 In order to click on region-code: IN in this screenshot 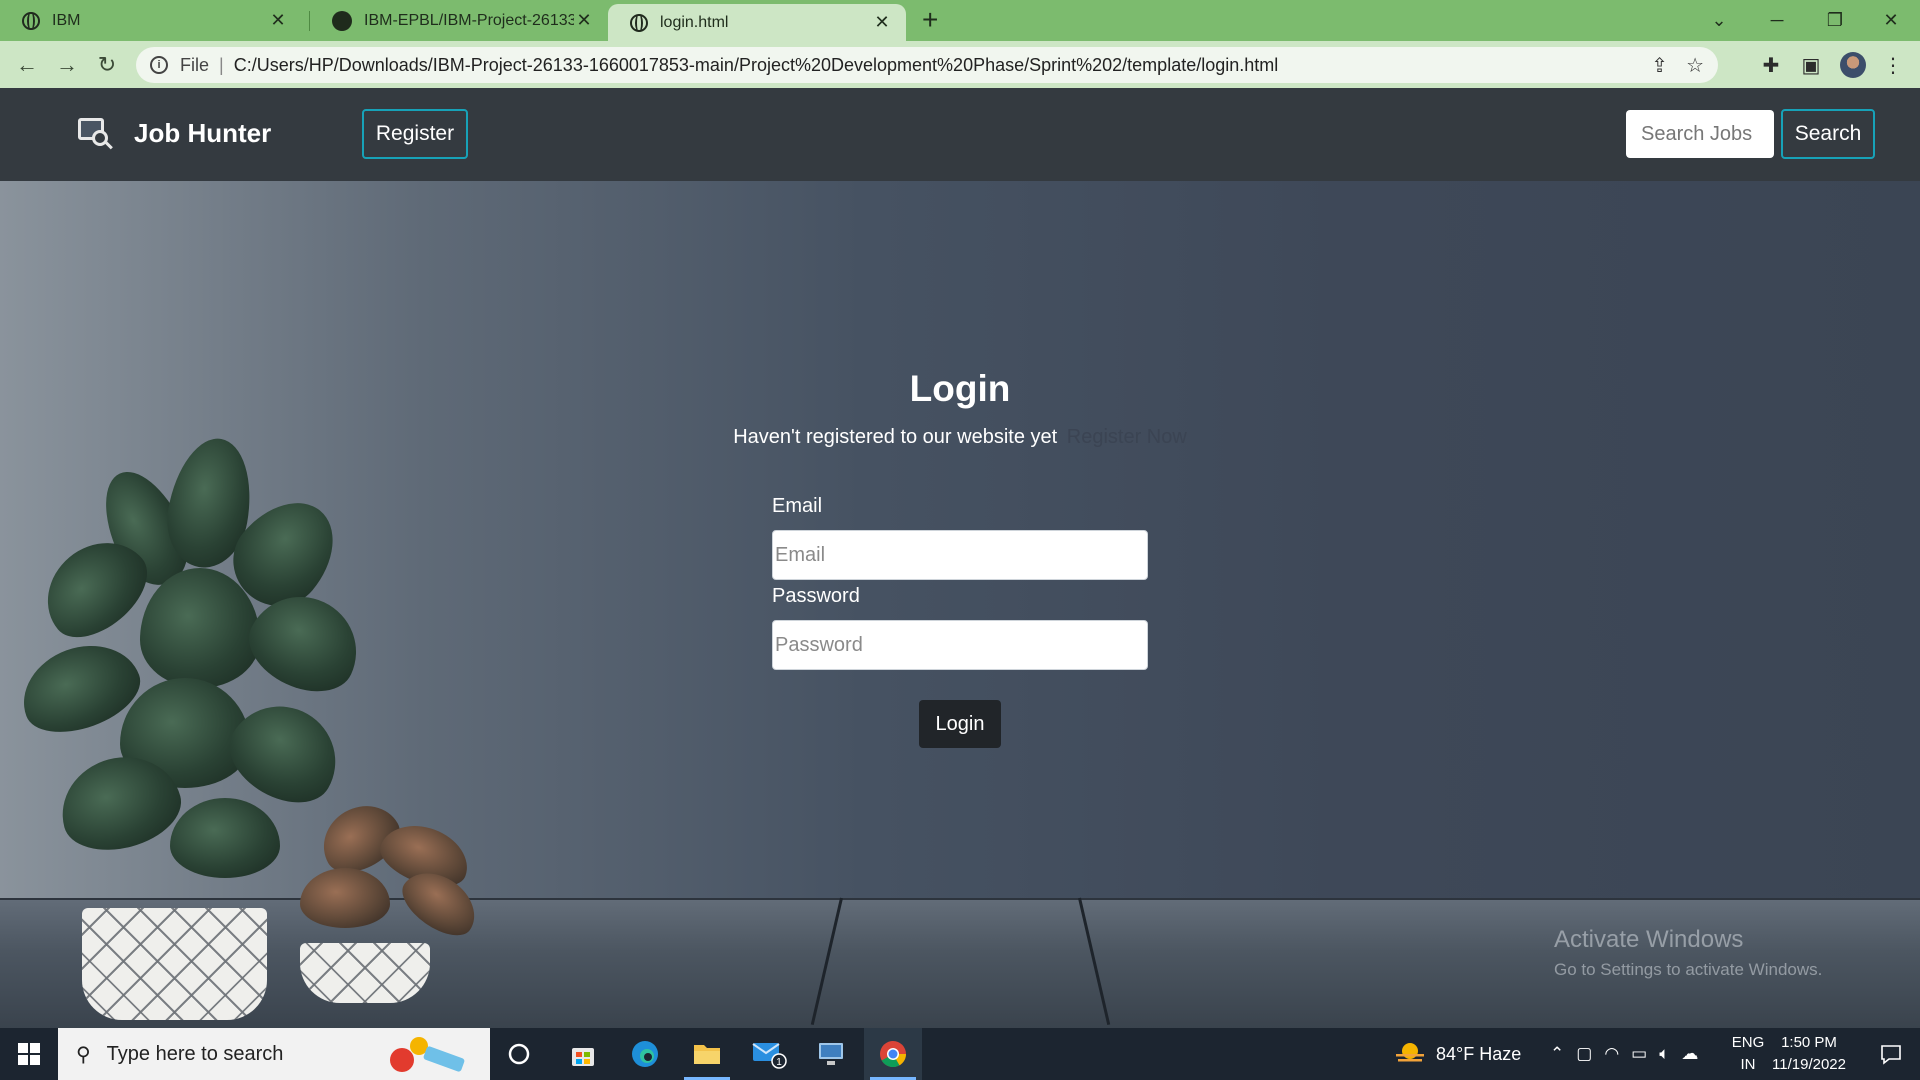, I will do `click(1748, 1064)`.